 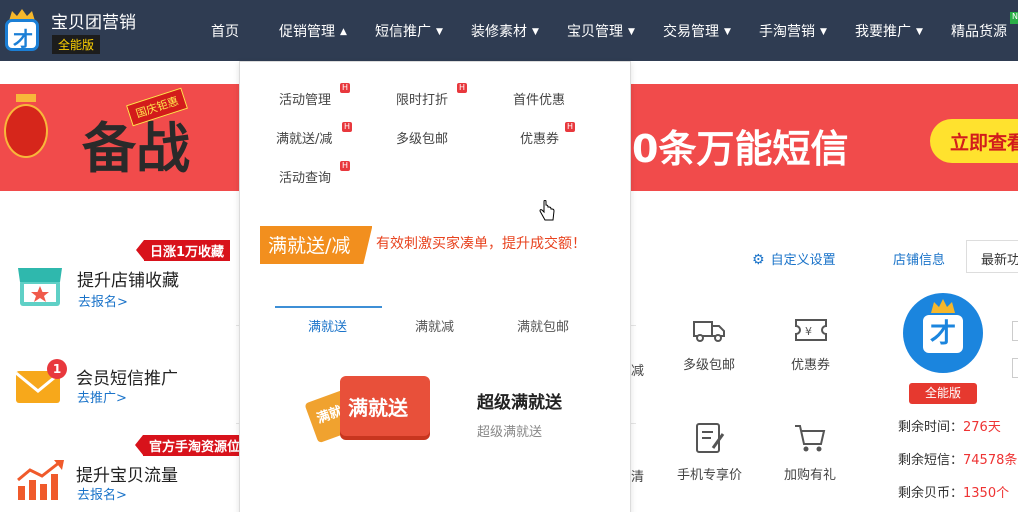 I want to click on feature-tag: 官方手淘资源位, so click(x=190, y=445).